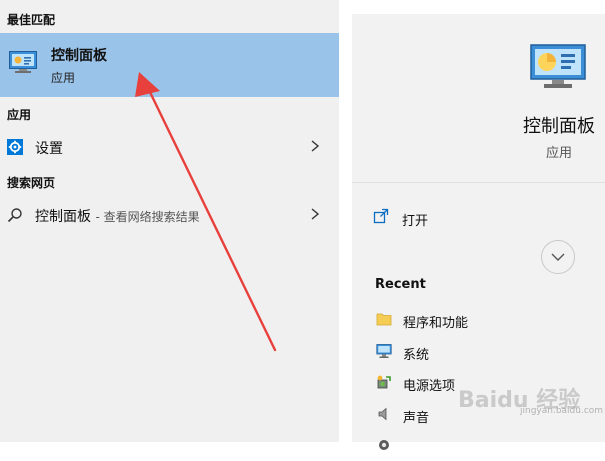  Describe the element at coordinates (416, 355) in the screenshot. I see `recent-item-label: 系统` at that location.